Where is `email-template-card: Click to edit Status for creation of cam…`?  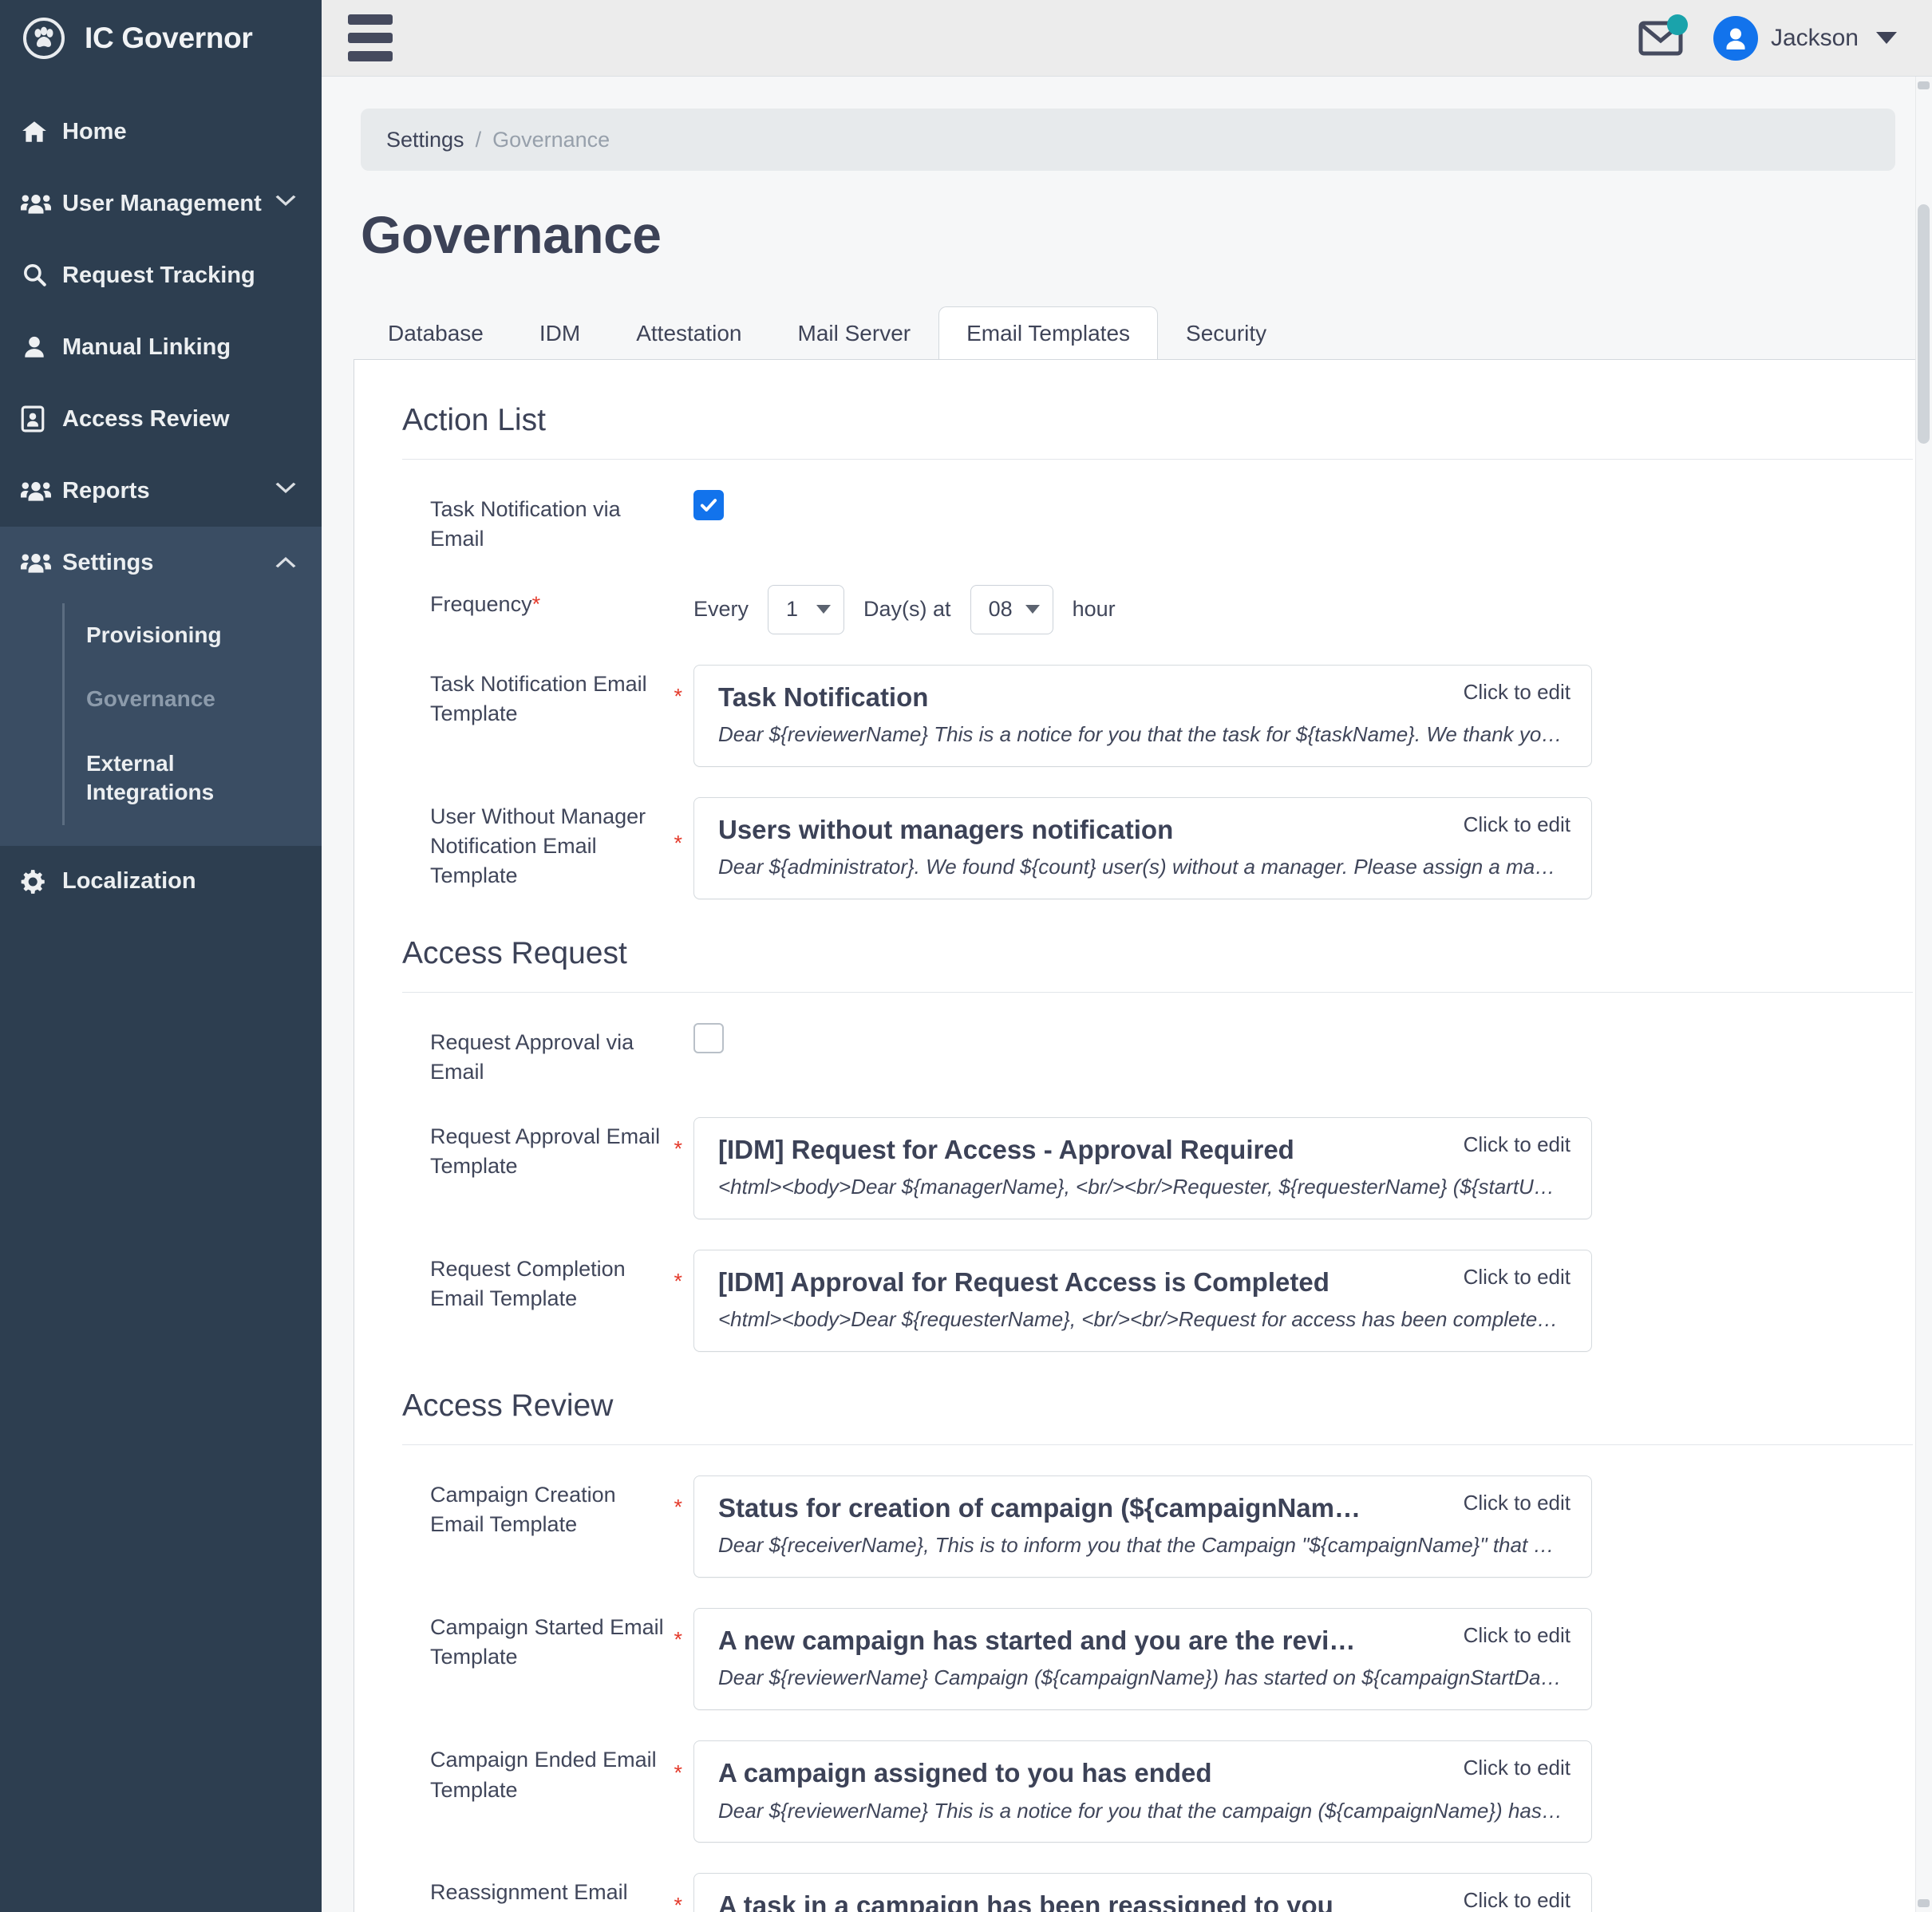
email-template-card: Click to edit Status for creation of cam… is located at coordinates (1142, 1526).